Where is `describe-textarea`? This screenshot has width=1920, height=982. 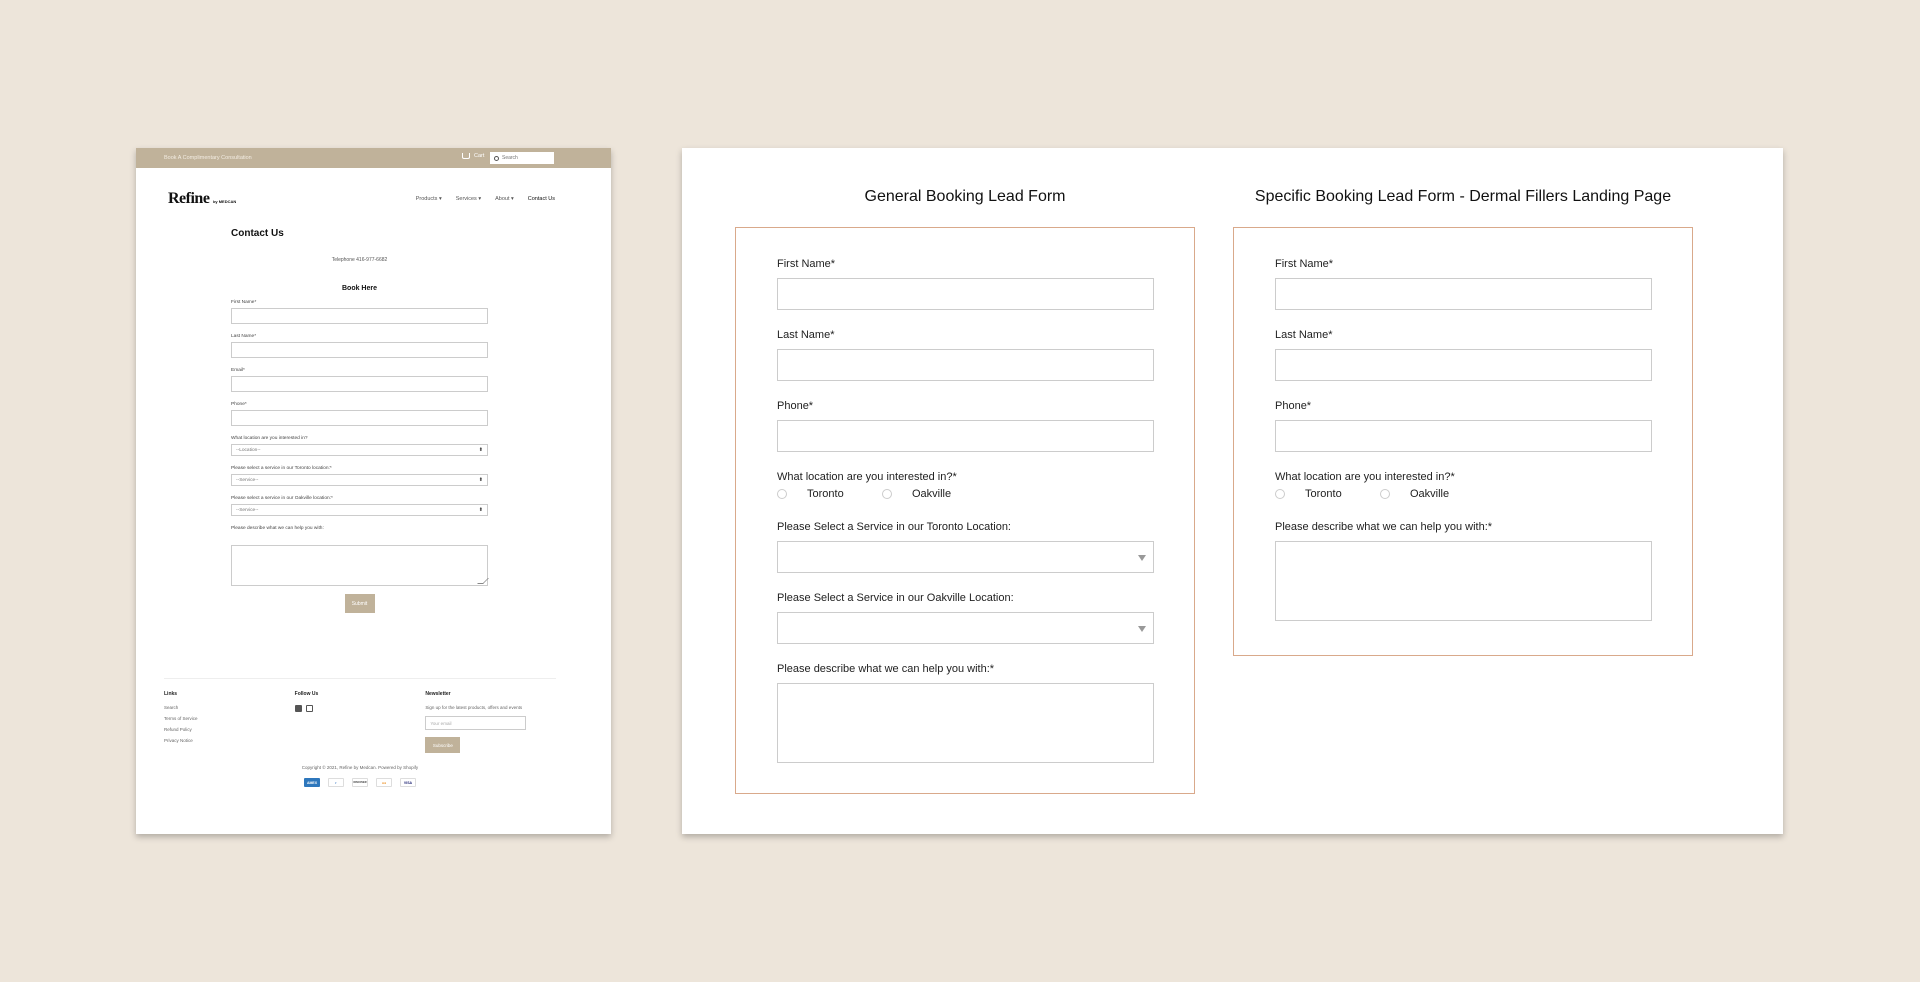 describe-textarea is located at coordinates (360, 565).